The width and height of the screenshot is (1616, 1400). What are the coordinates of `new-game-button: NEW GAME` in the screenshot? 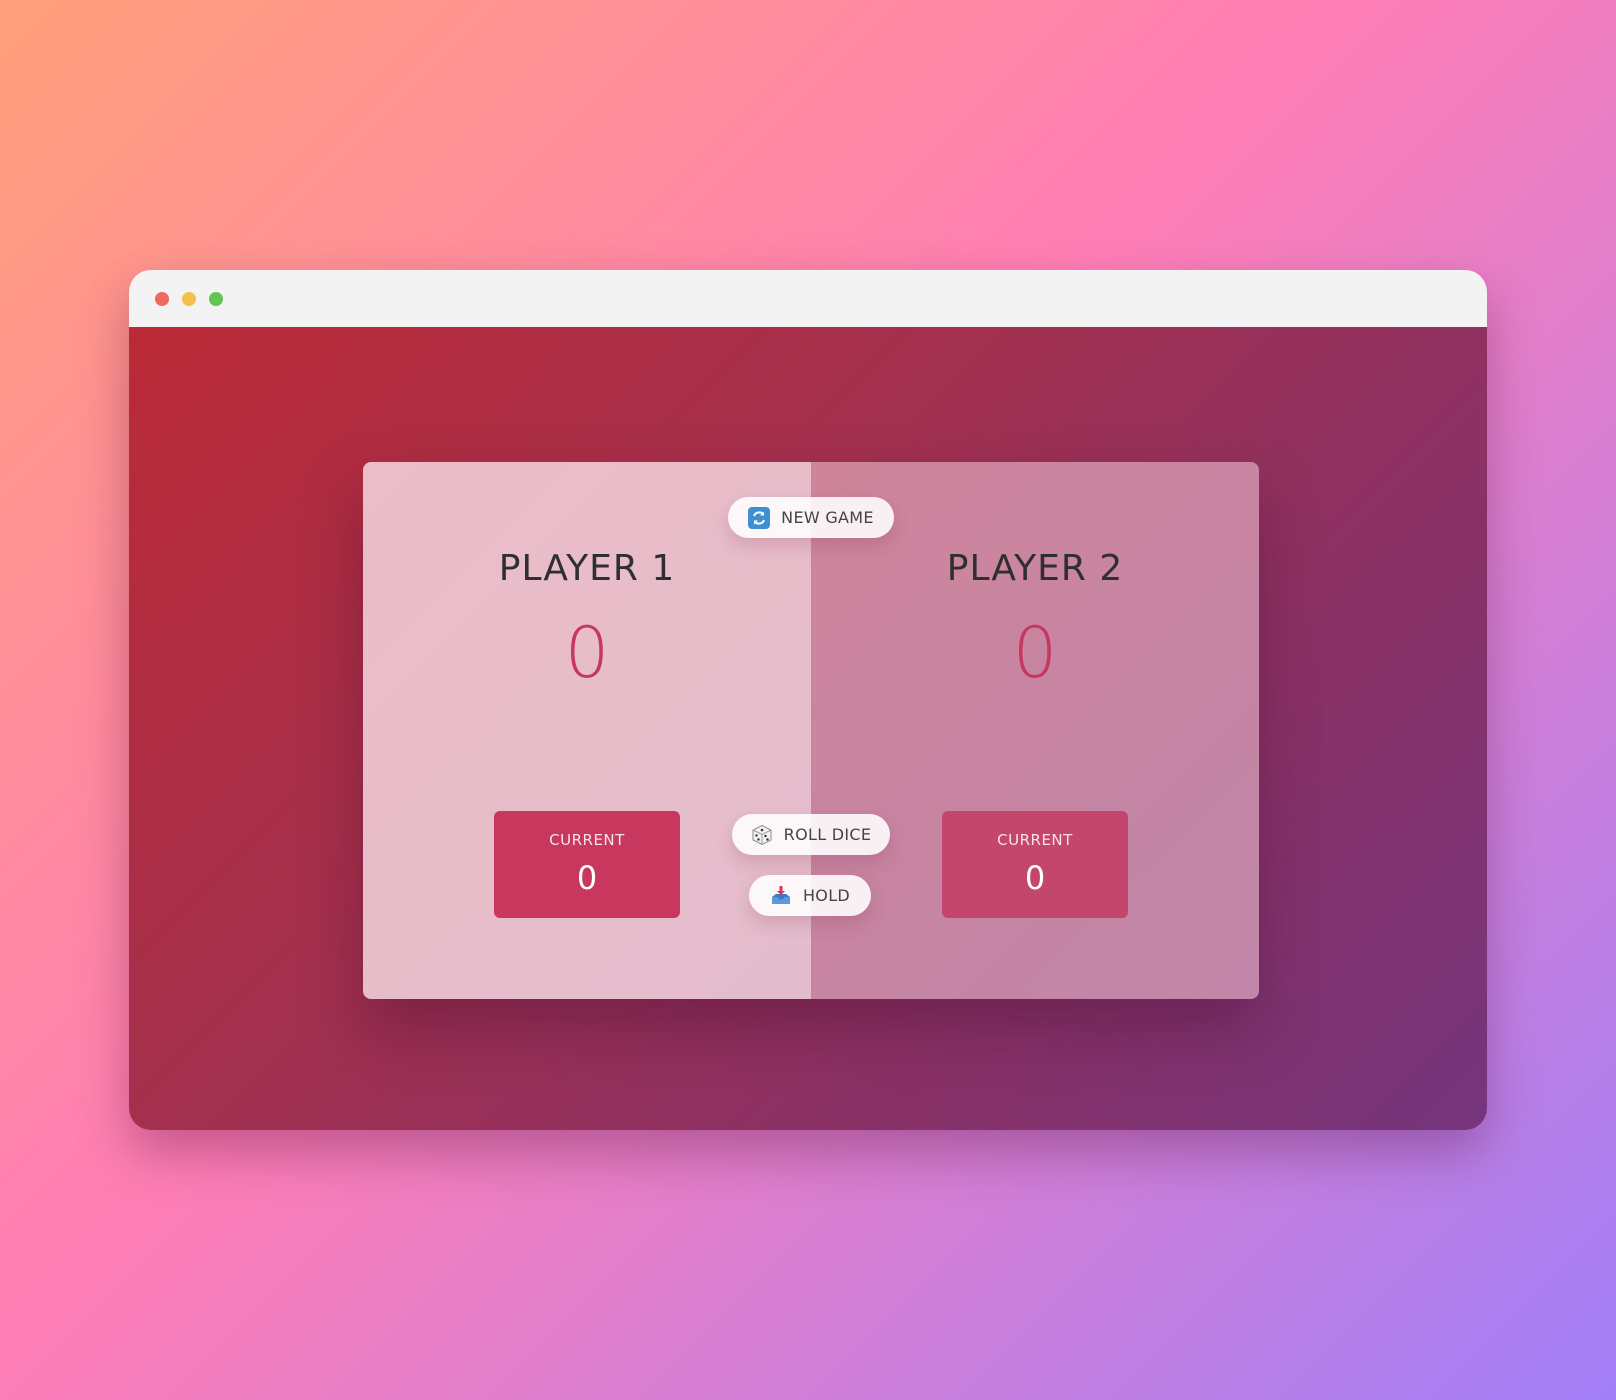 It's located at (811, 517).